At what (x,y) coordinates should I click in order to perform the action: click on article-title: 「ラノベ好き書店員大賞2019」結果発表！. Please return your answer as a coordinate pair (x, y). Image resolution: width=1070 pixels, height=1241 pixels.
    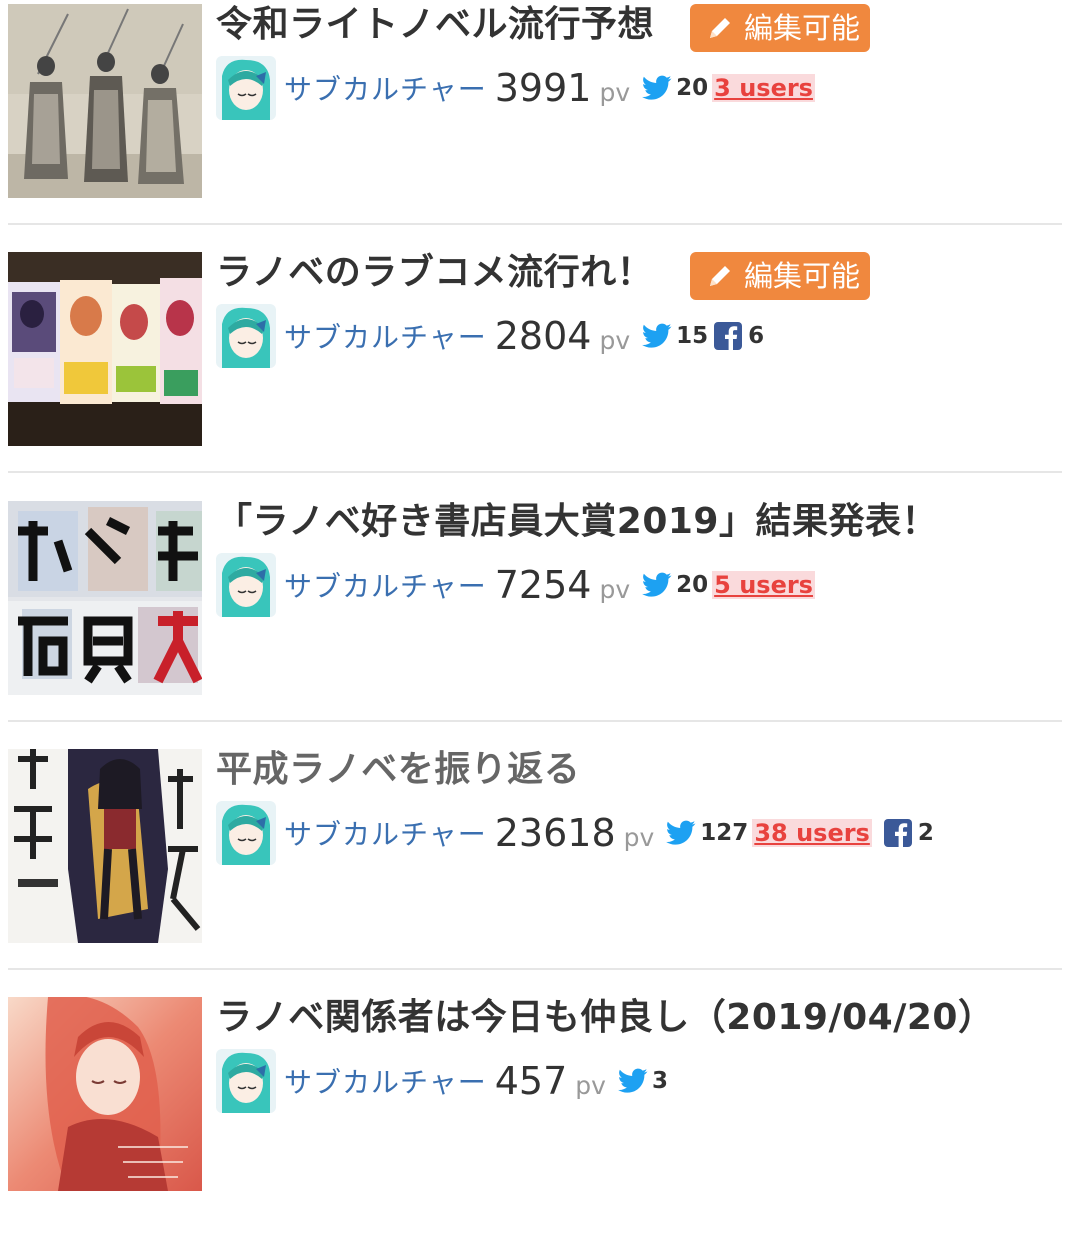
    Looking at the image, I should click on (577, 522).